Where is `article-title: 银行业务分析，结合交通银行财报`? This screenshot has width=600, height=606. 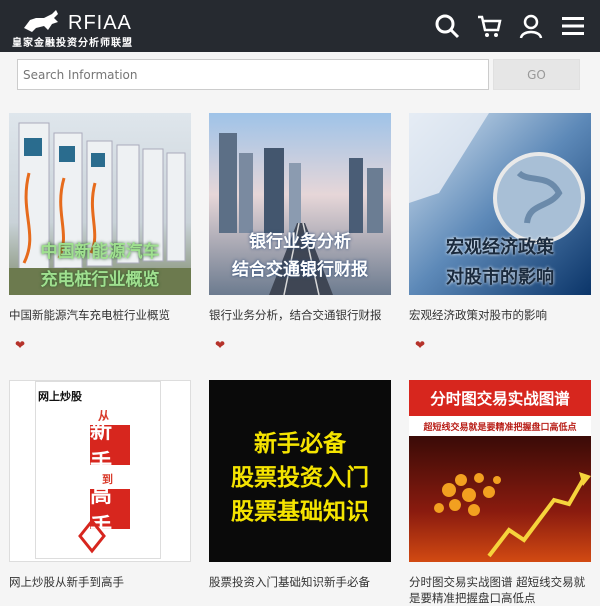 article-title: 银行业务分析，结合交通银行财报 is located at coordinates (300, 323).